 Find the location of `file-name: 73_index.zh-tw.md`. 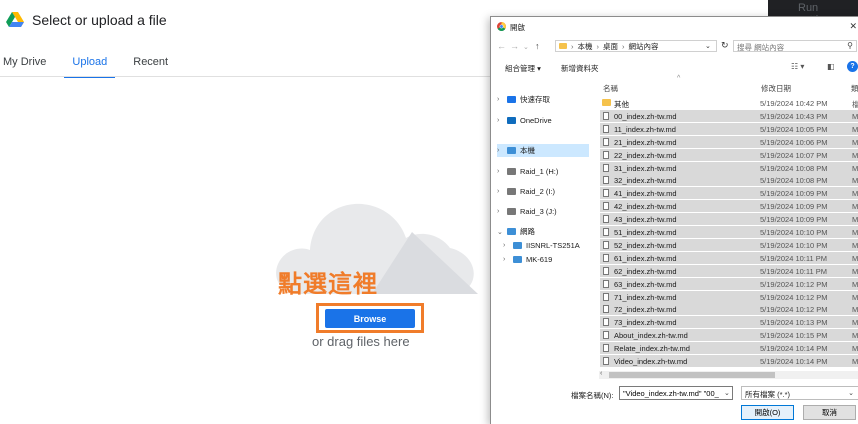

file-name: 73_index.zh-tw.md is located at coordinates (645, 323).